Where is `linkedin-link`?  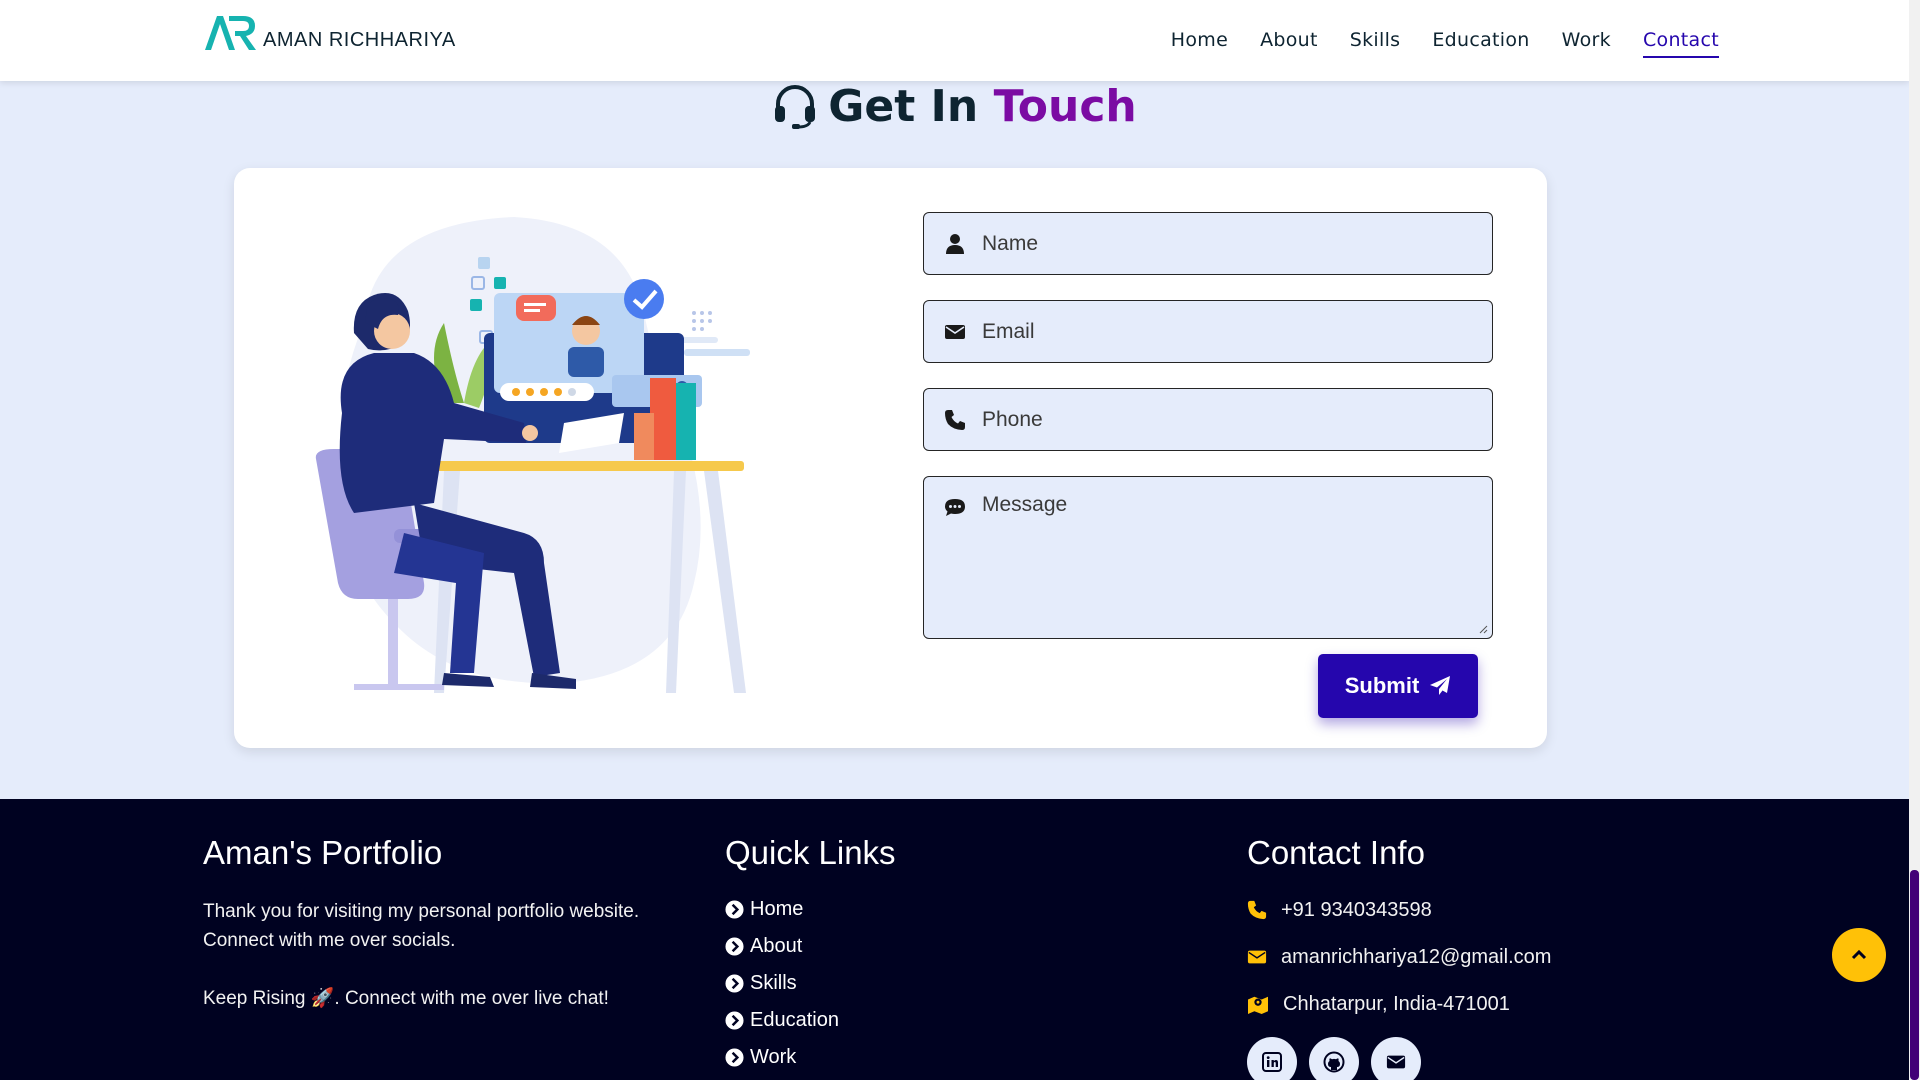 linkedin-link is located at coordinates (1272, 1058).